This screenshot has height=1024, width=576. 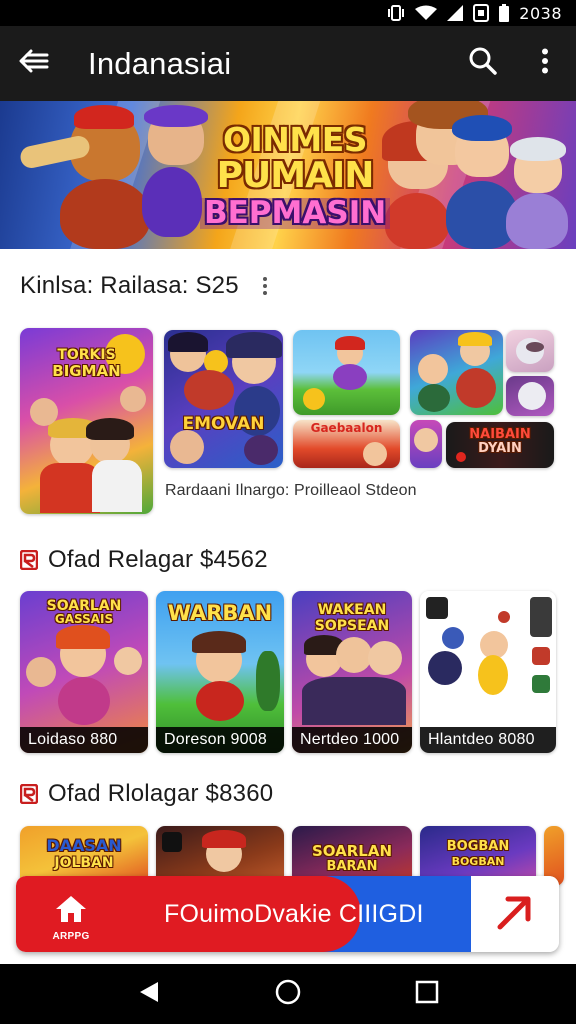 I want to click on game-card: NAIBAIN DYAIN, so click(x=500, y=445).